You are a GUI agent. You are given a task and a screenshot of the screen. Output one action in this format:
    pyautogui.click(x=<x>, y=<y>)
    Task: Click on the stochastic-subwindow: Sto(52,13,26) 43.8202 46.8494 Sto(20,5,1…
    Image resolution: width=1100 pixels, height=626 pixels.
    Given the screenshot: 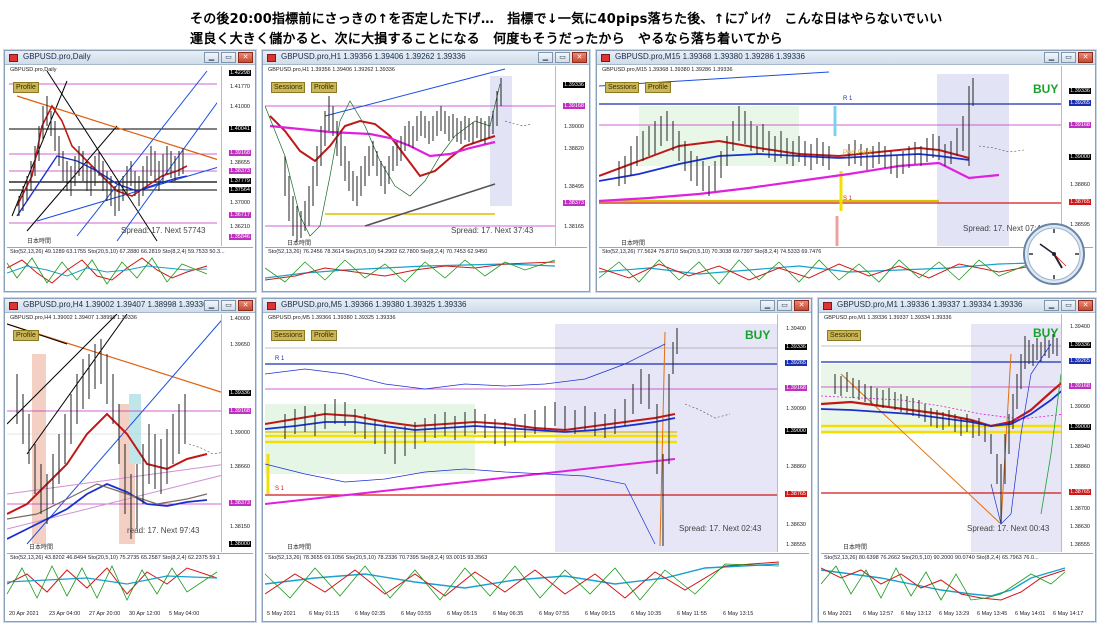 What is the action you would take?
    pyautogui.click(x=130, y=581)
    